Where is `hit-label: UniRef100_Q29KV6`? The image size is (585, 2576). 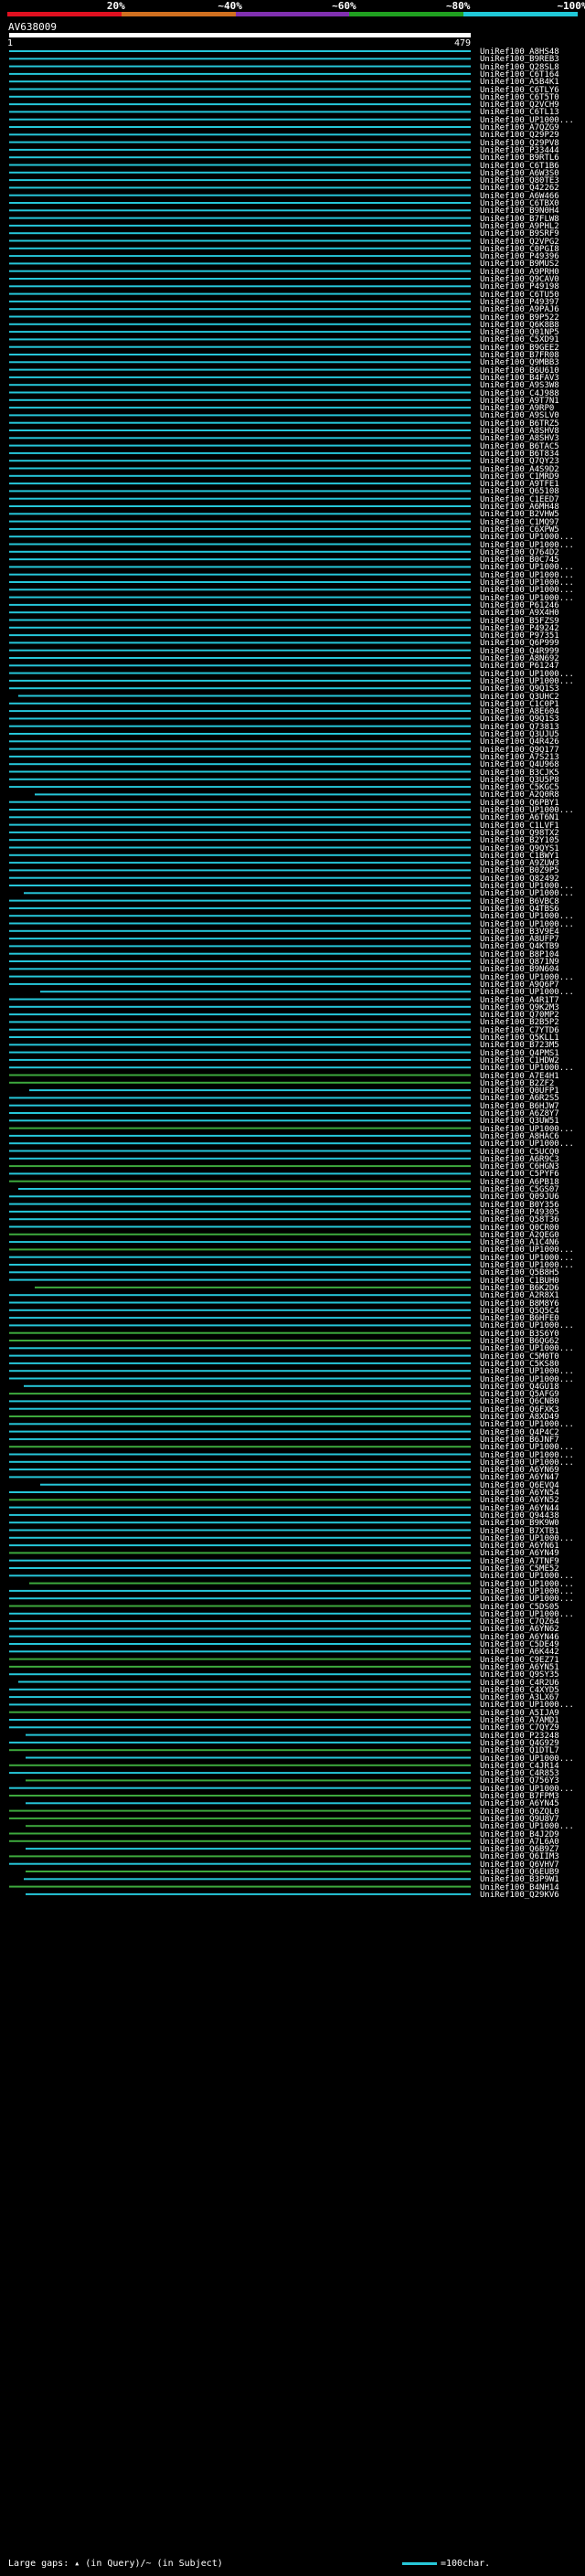 hit-label: UniRef100_Q29KV6 is located at coordinates (519, 1895).